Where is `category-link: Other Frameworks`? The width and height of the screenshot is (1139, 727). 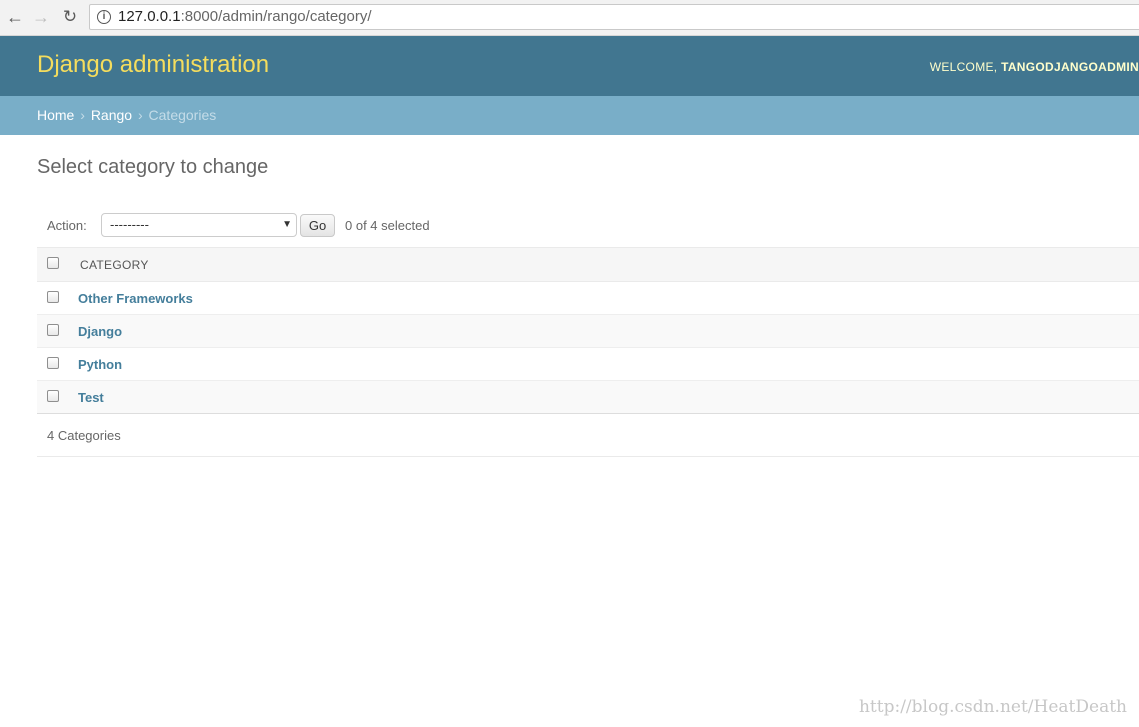 category-link: Other Frameworks is located at coordinates (135, 298).